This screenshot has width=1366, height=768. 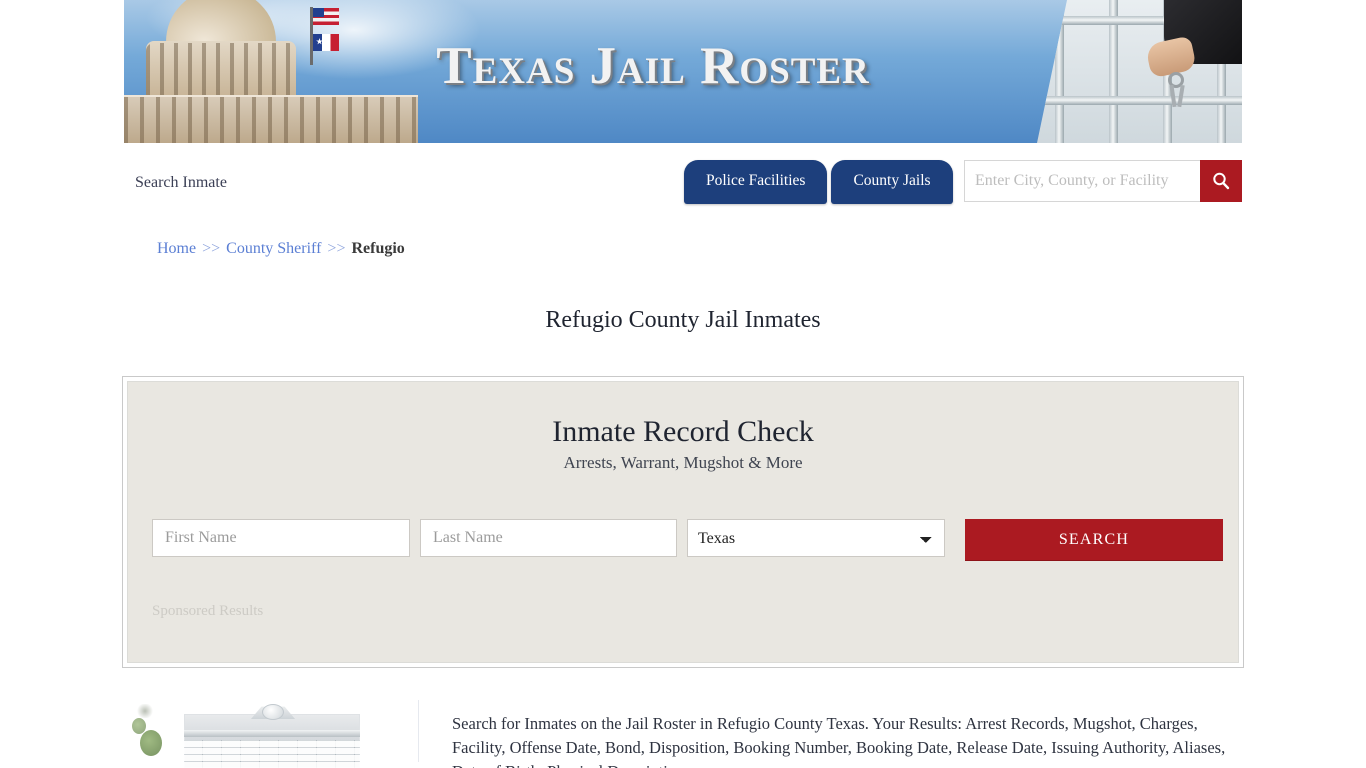 I want to click on page-title: Refugio County Jail Inmates, so click(x=683, y=320).